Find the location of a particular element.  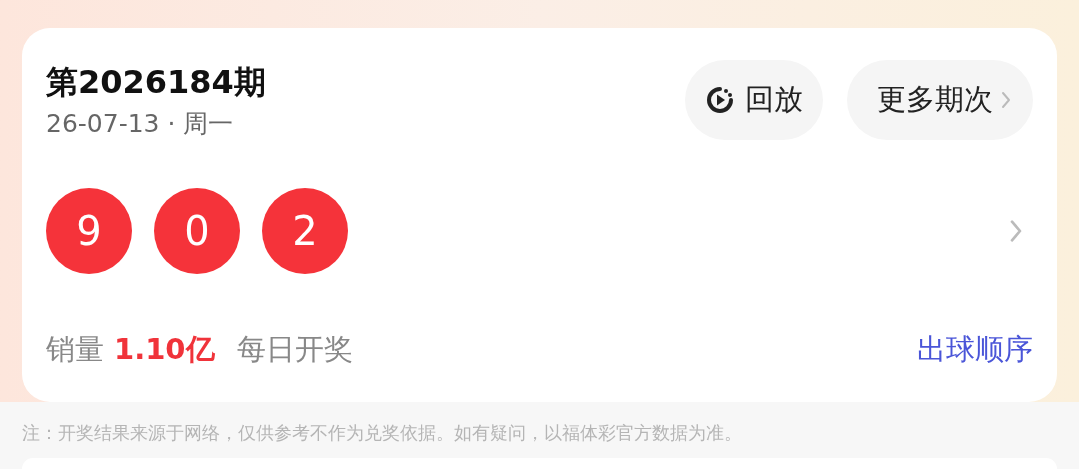

more-issues-button: 更多期次 is located at coordinates (940, 100).